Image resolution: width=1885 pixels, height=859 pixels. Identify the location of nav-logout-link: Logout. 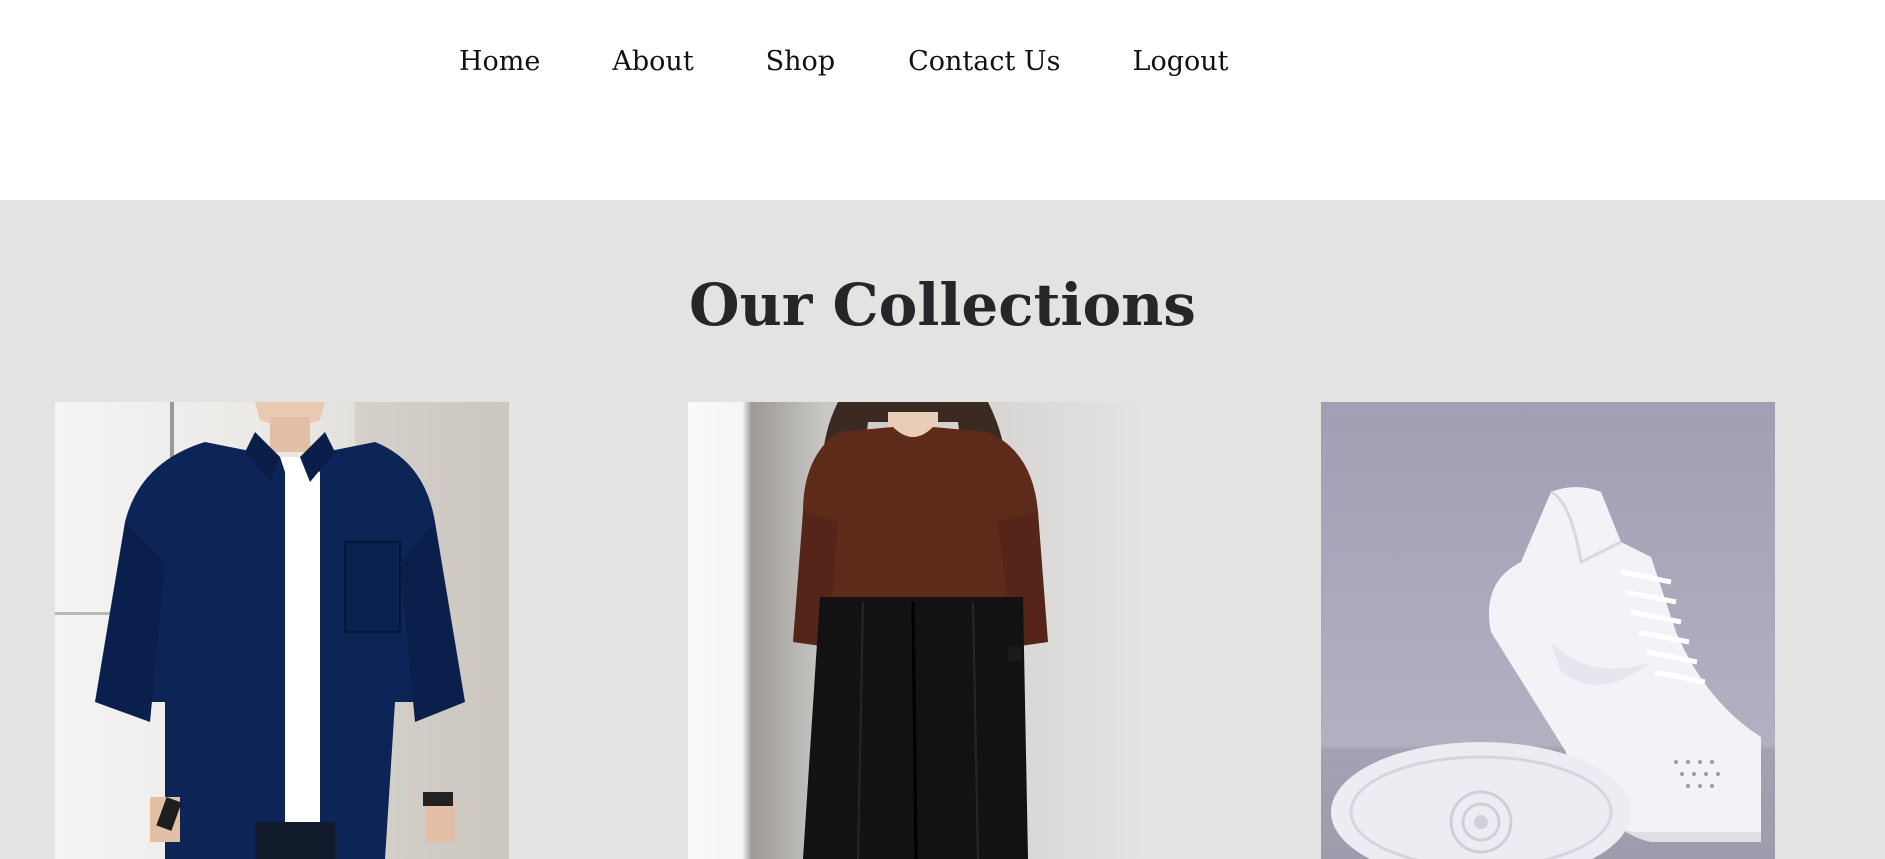
(1181, 62).